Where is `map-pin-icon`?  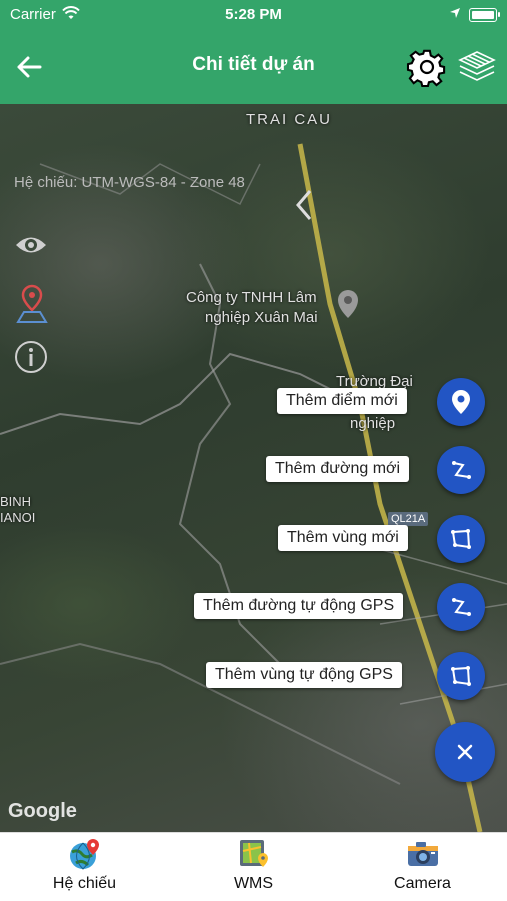 map-pin-icon is located at coordinates (32, 303).